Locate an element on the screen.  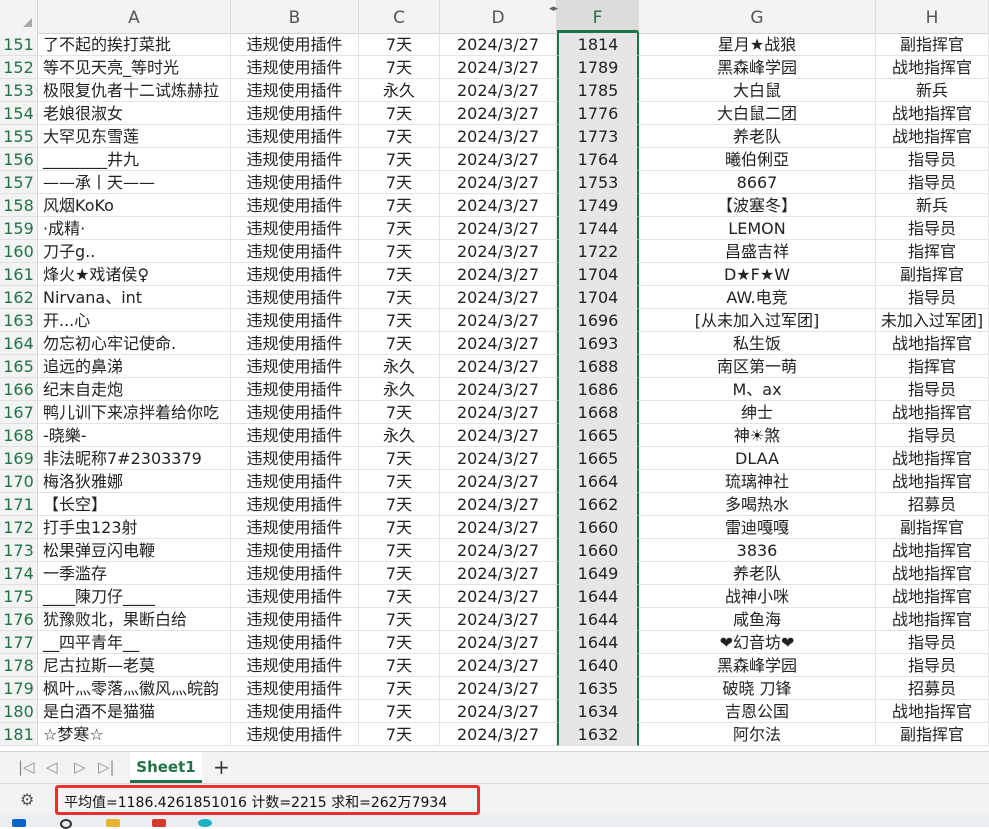
cell-a: ——承丨天—— is located at coordinates (134, 182).